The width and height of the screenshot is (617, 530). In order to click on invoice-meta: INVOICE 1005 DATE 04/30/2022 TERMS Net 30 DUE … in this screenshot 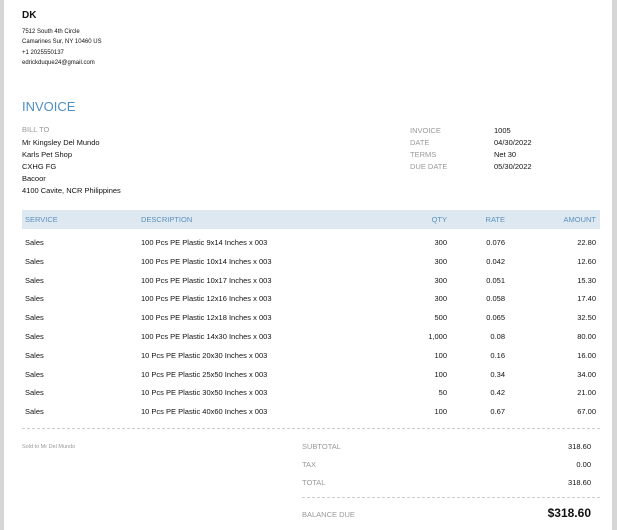, I will do `click(471, 149)`.